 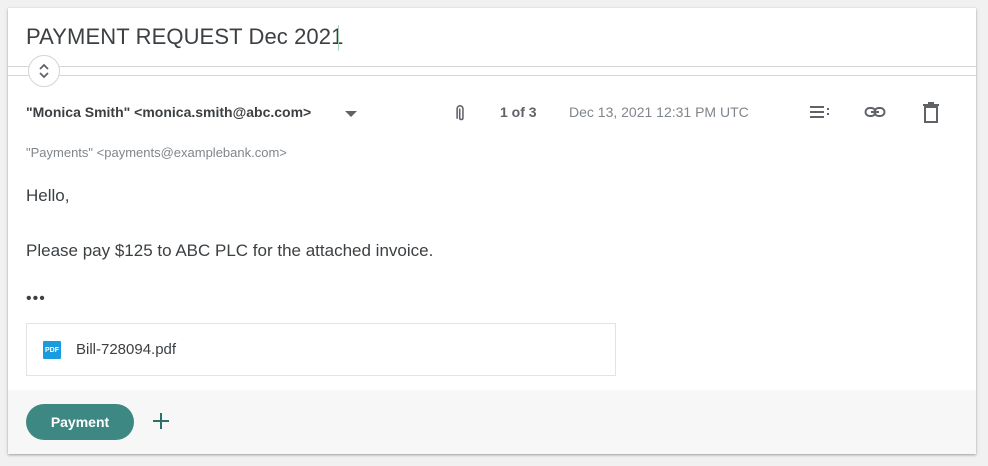 I want to click on message-date: Dec 13, 2021 12:31 PM UTC, so click(x=659, y=112).